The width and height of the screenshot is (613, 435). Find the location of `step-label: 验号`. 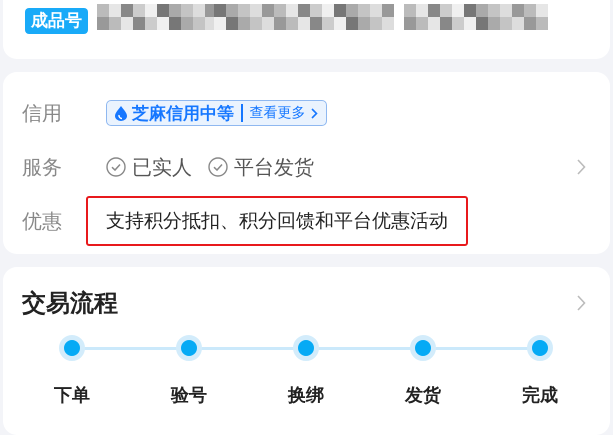

step-label: 验号 is located at coordinates (189, 395).